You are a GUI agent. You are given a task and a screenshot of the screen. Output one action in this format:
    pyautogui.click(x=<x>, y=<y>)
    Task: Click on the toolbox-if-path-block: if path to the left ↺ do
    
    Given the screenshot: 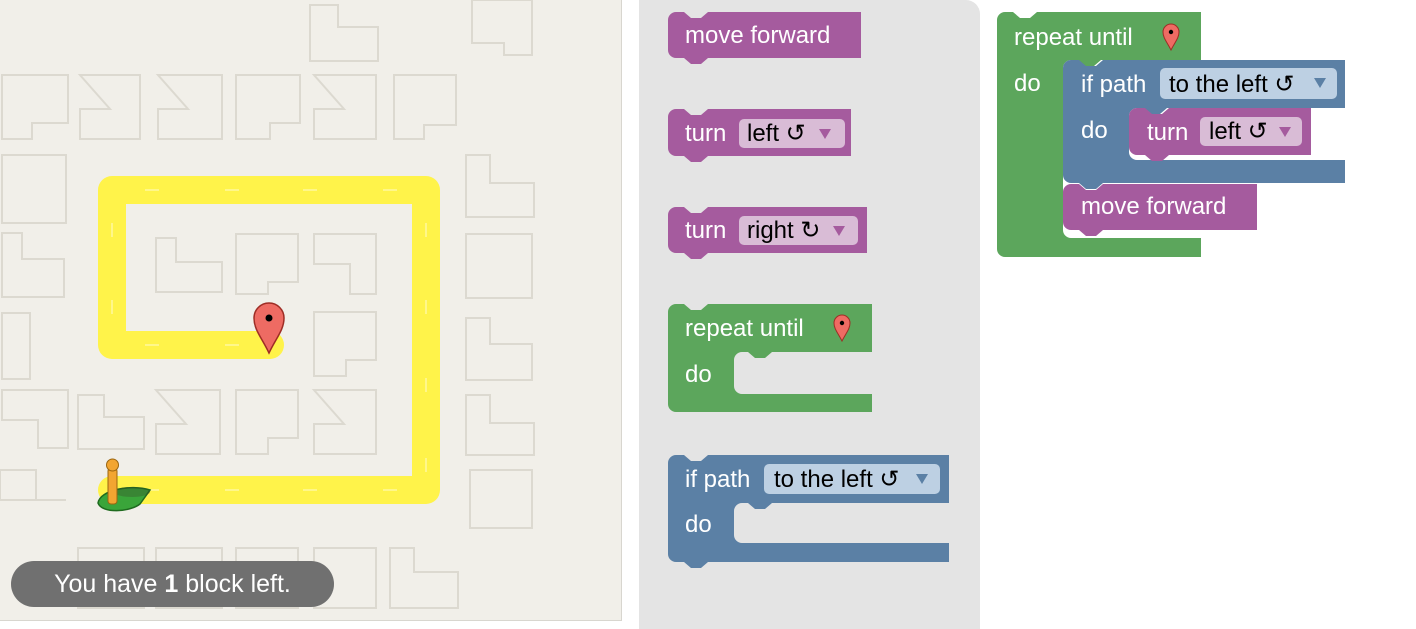 What is the action you would take?
    pyautogui.click(x=813, y=515)
    